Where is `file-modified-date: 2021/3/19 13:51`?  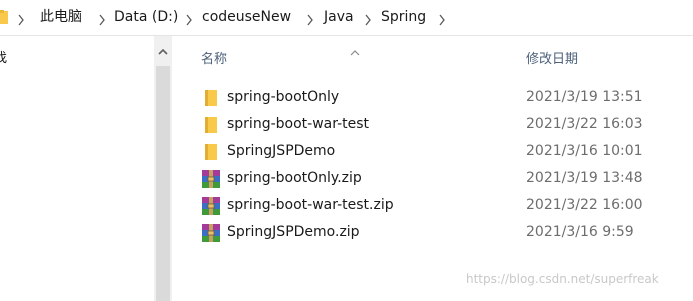
file-modified-date: 2021/3/19 13:51 is located at coordinates (584, 97).